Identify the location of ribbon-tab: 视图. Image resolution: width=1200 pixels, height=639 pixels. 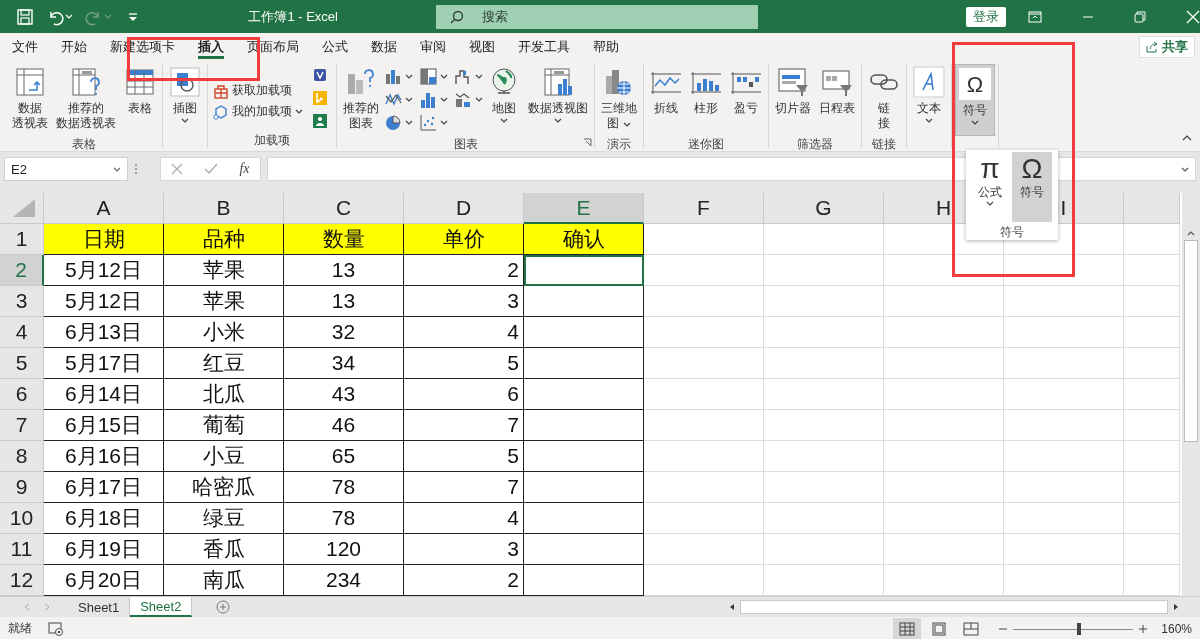
(482, 46).